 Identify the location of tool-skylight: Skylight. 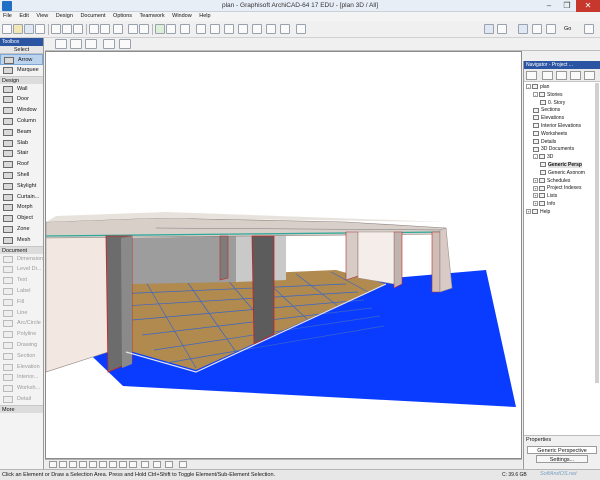
(21, 186).